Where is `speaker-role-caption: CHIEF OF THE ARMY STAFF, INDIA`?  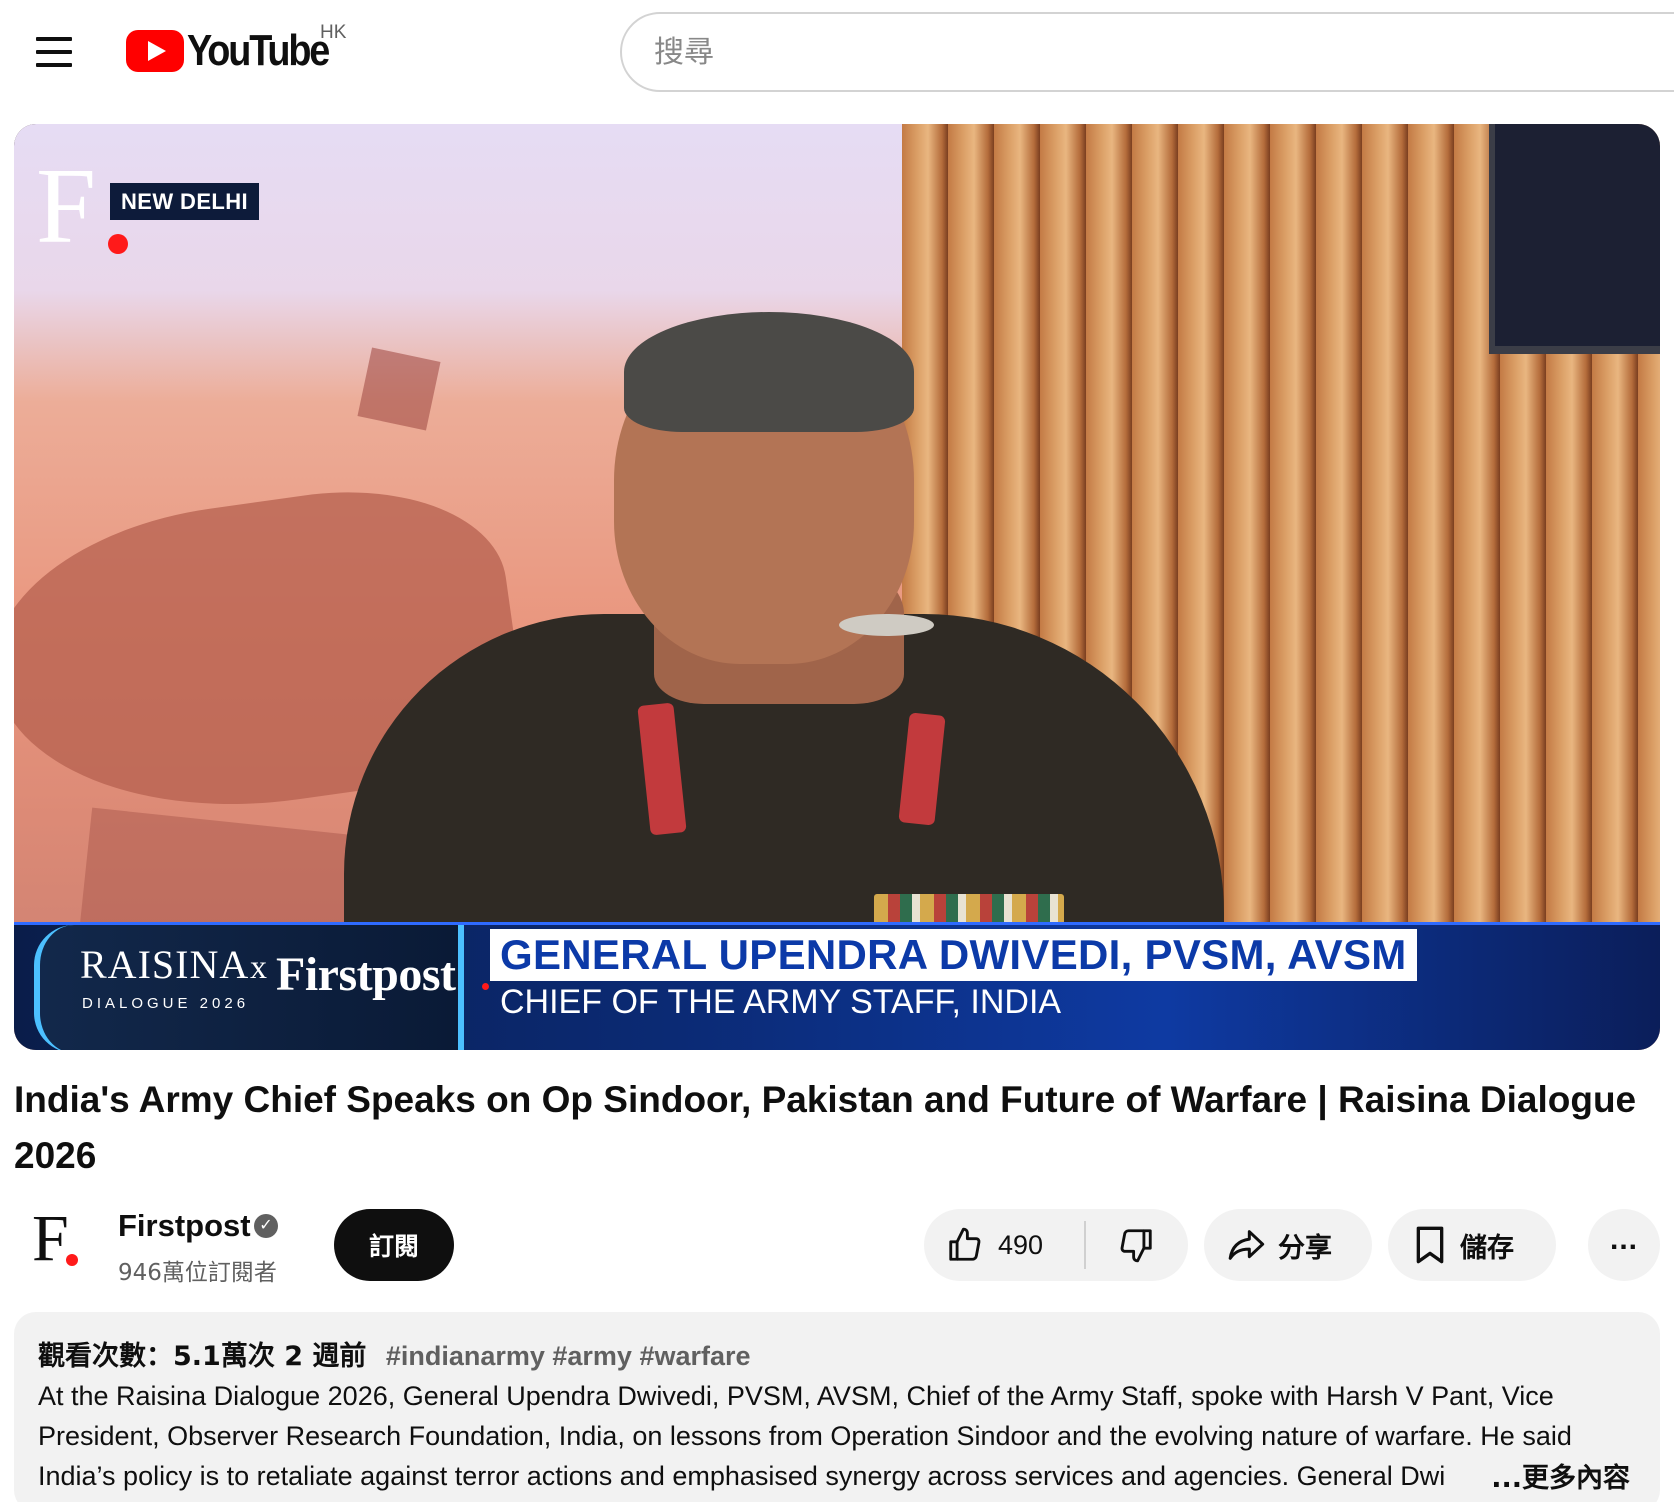 speaker-role-caption: CHIEF OF THE ARMY STAFF, INDIA is located at coordinates (781, 1002).